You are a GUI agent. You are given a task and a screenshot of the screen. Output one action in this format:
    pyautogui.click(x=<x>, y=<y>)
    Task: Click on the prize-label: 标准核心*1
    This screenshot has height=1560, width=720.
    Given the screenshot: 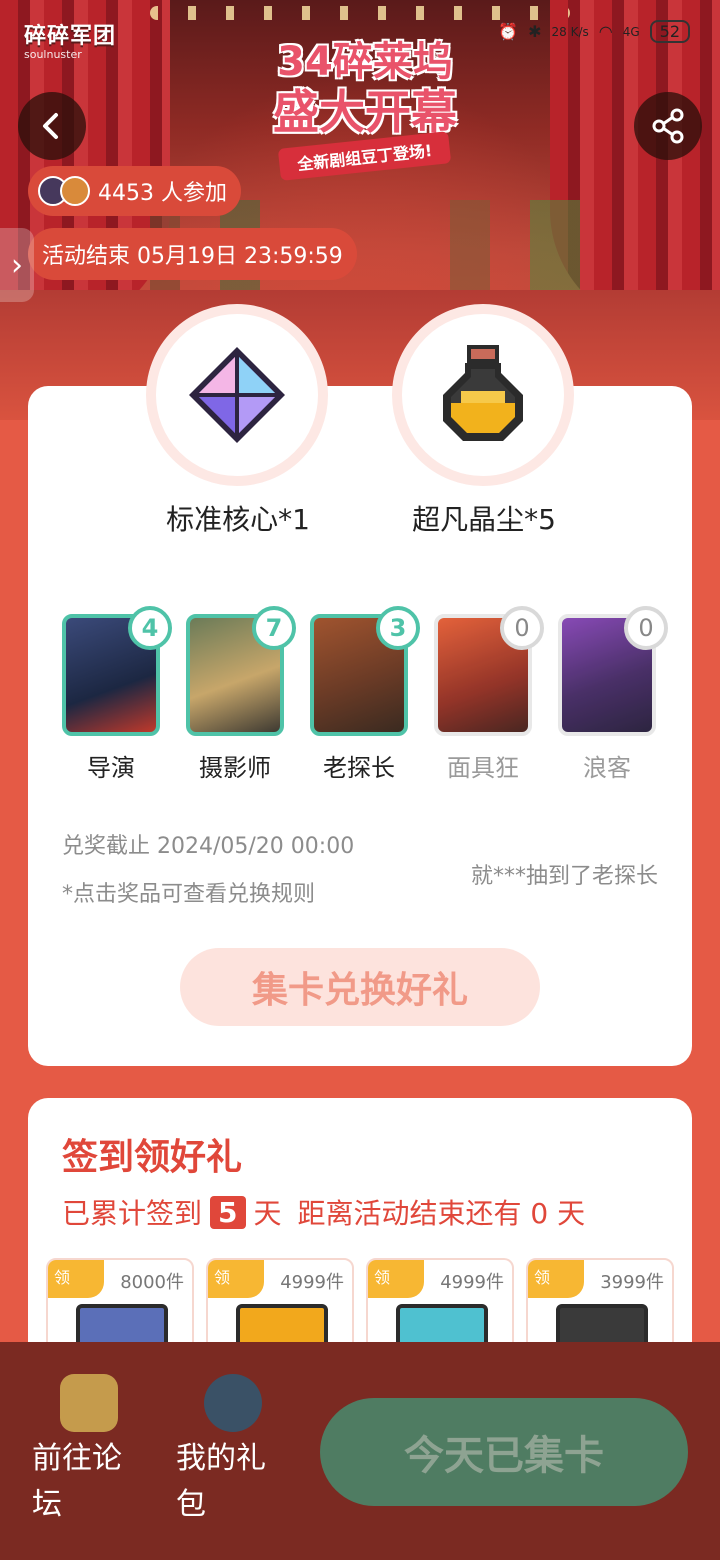 What is the action you would take?
    pyautogui.click(x=238, y=519)
    